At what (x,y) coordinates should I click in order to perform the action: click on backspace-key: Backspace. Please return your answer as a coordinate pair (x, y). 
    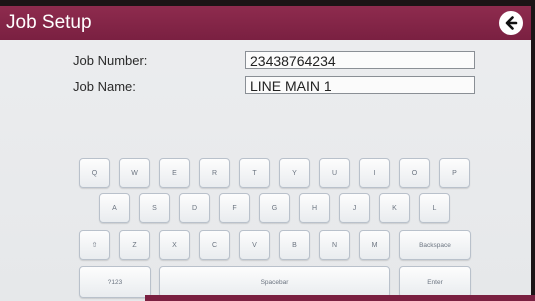
    Looking at the image, I should click on (435, 245).